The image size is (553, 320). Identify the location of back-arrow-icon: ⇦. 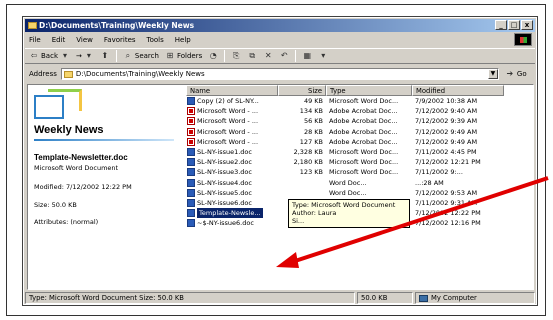
(34, 55).